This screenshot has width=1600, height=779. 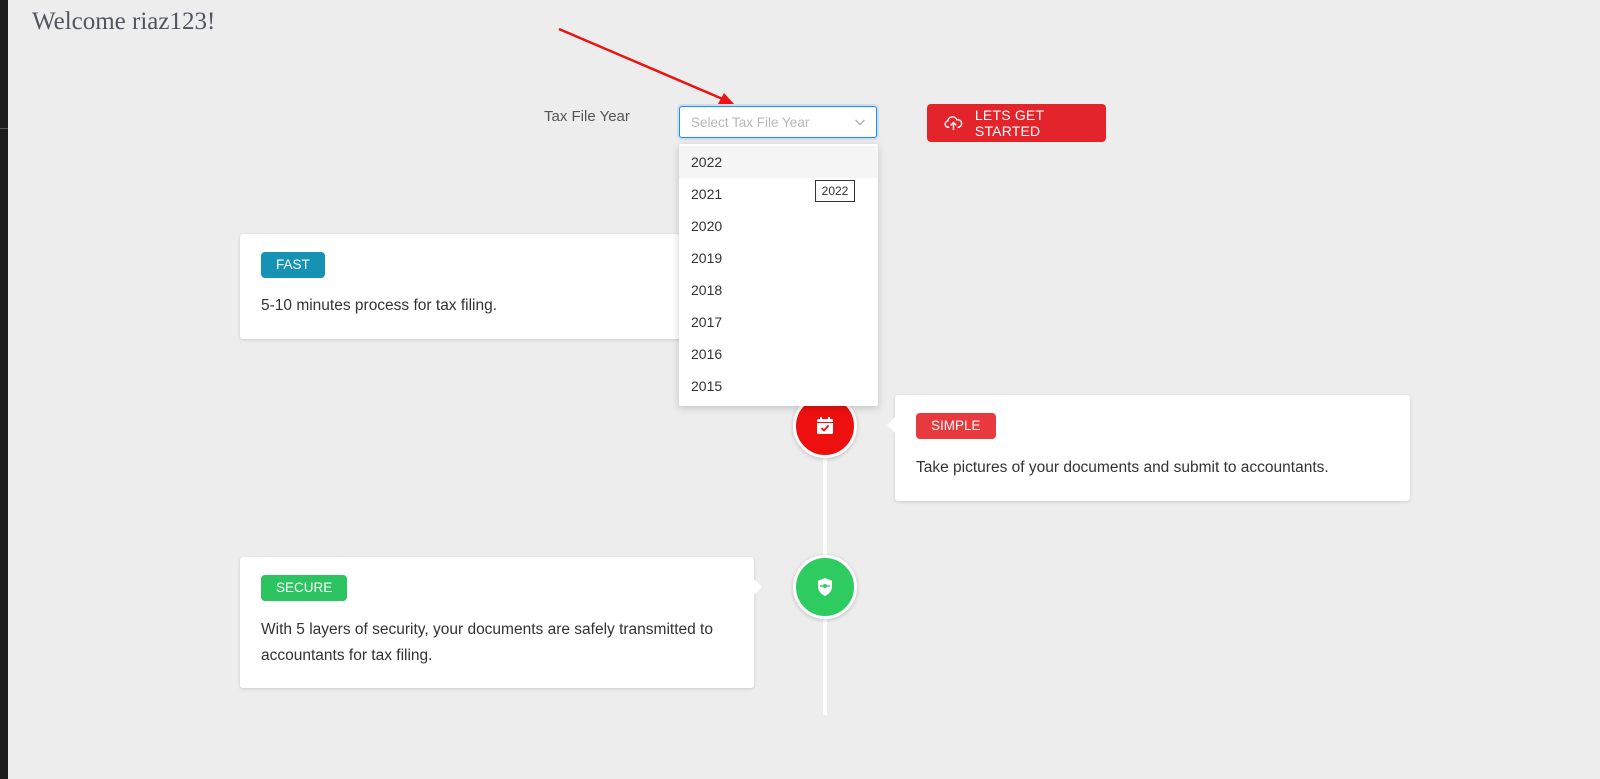 I want to click on shield-icon, so click(x=825, y=587).